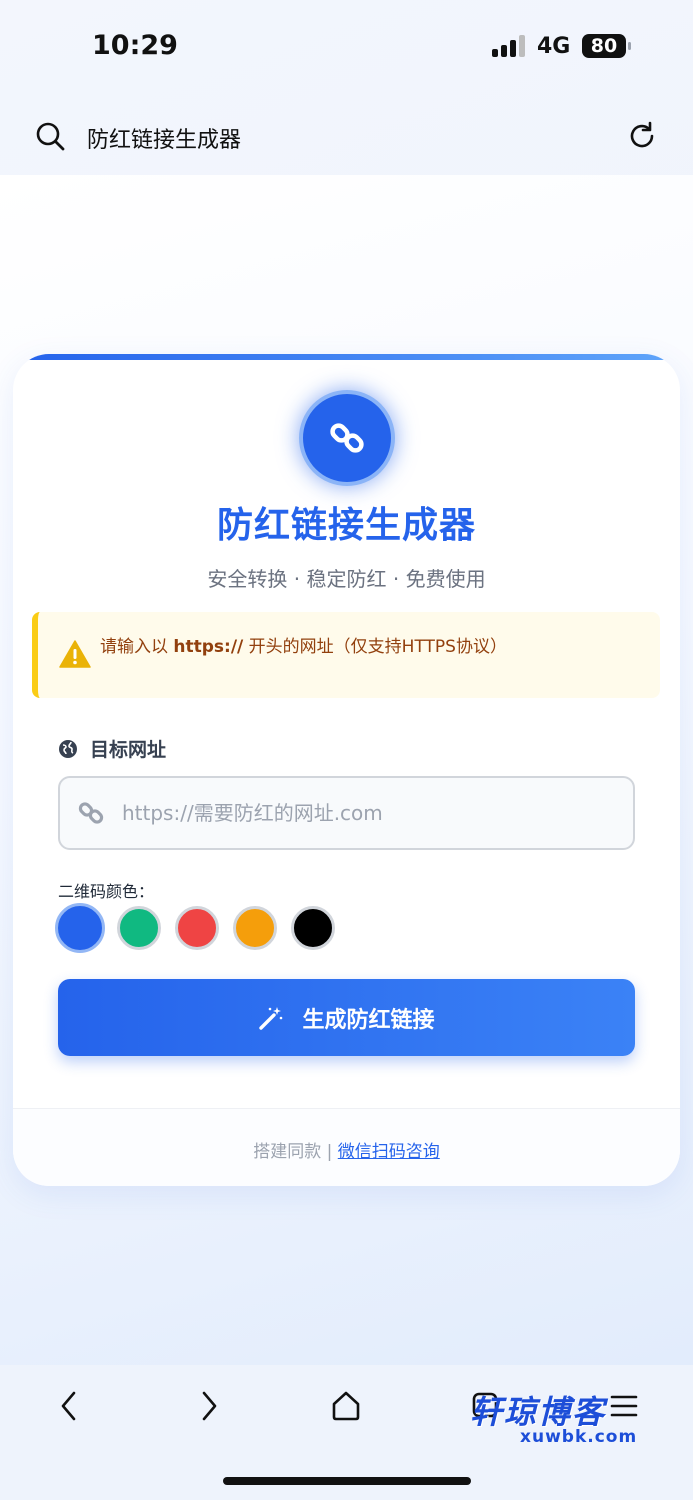 The image size is (693, 1500). I want to click on card-title: 防红链接生成器, so click(346, 525).